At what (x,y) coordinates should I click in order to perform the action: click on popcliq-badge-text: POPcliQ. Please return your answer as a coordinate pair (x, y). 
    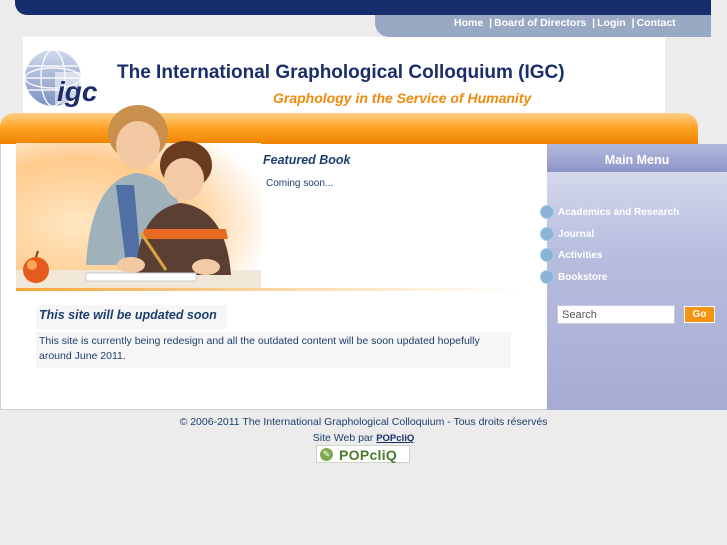
    Looking at the image, I should click on (368, 455).